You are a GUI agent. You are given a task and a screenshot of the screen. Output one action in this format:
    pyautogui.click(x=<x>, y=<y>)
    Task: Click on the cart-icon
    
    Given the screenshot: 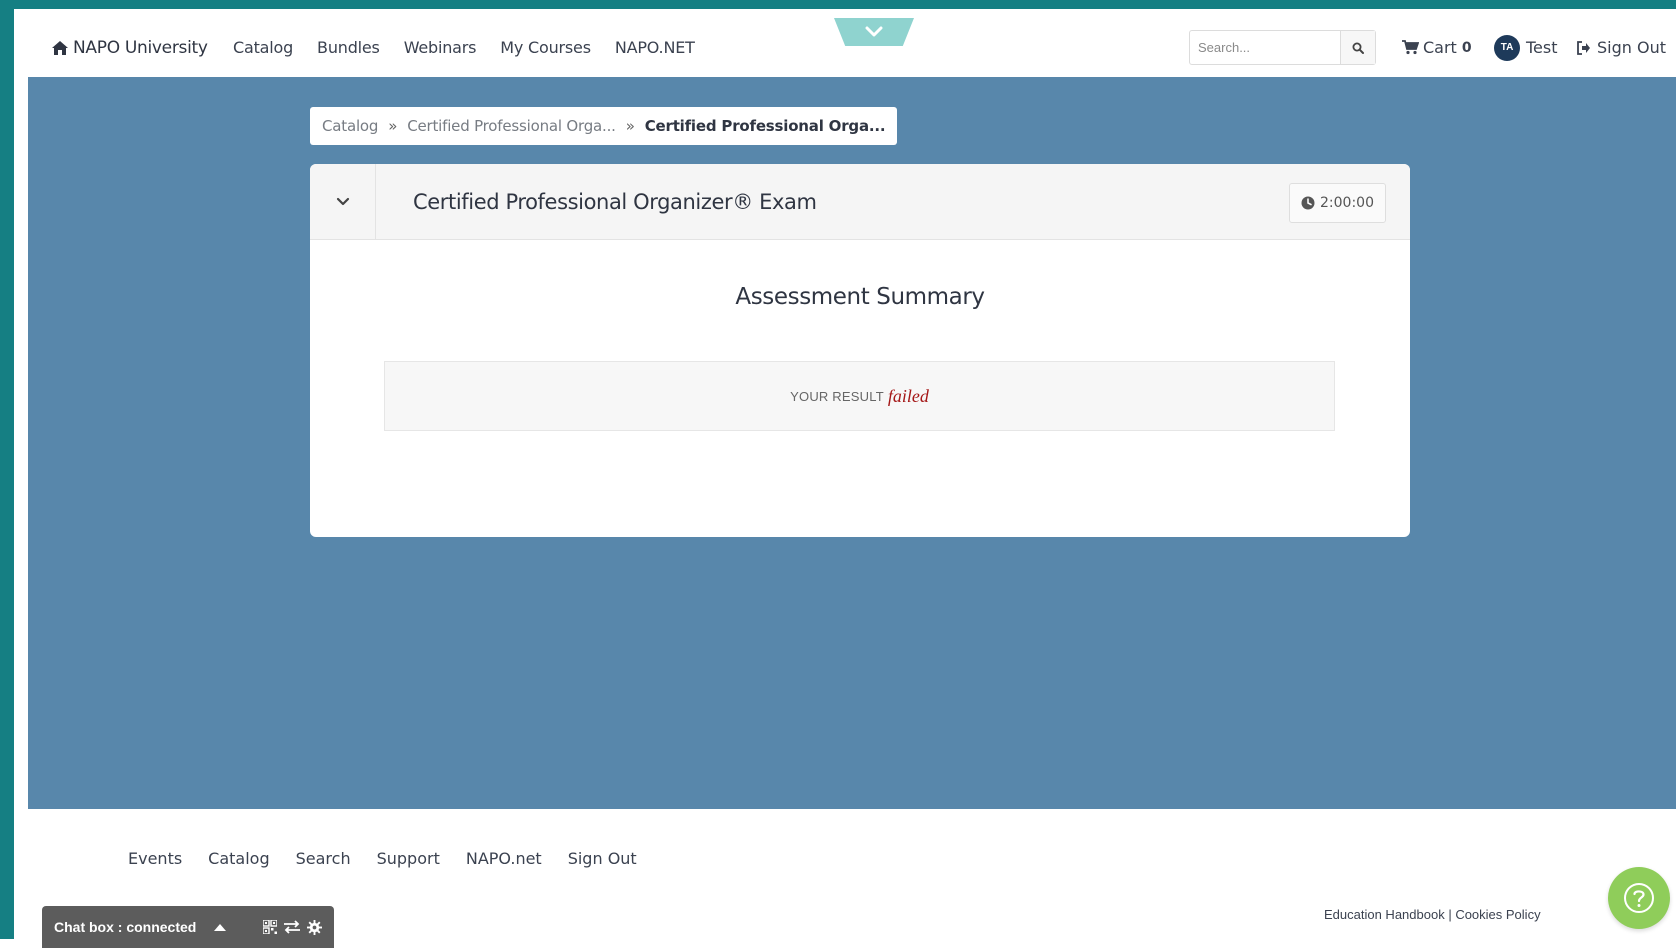 What is the action you would take?
    pyautogui.click(x=1410, y=47)
    